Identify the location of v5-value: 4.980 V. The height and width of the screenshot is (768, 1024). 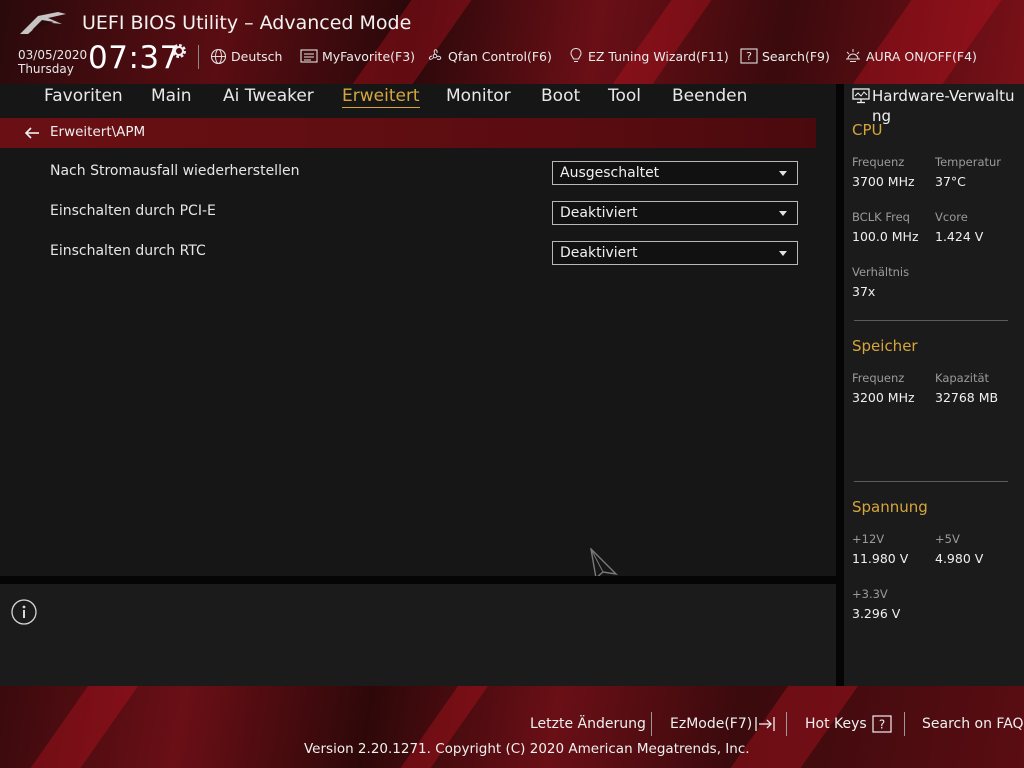
(959, 558).